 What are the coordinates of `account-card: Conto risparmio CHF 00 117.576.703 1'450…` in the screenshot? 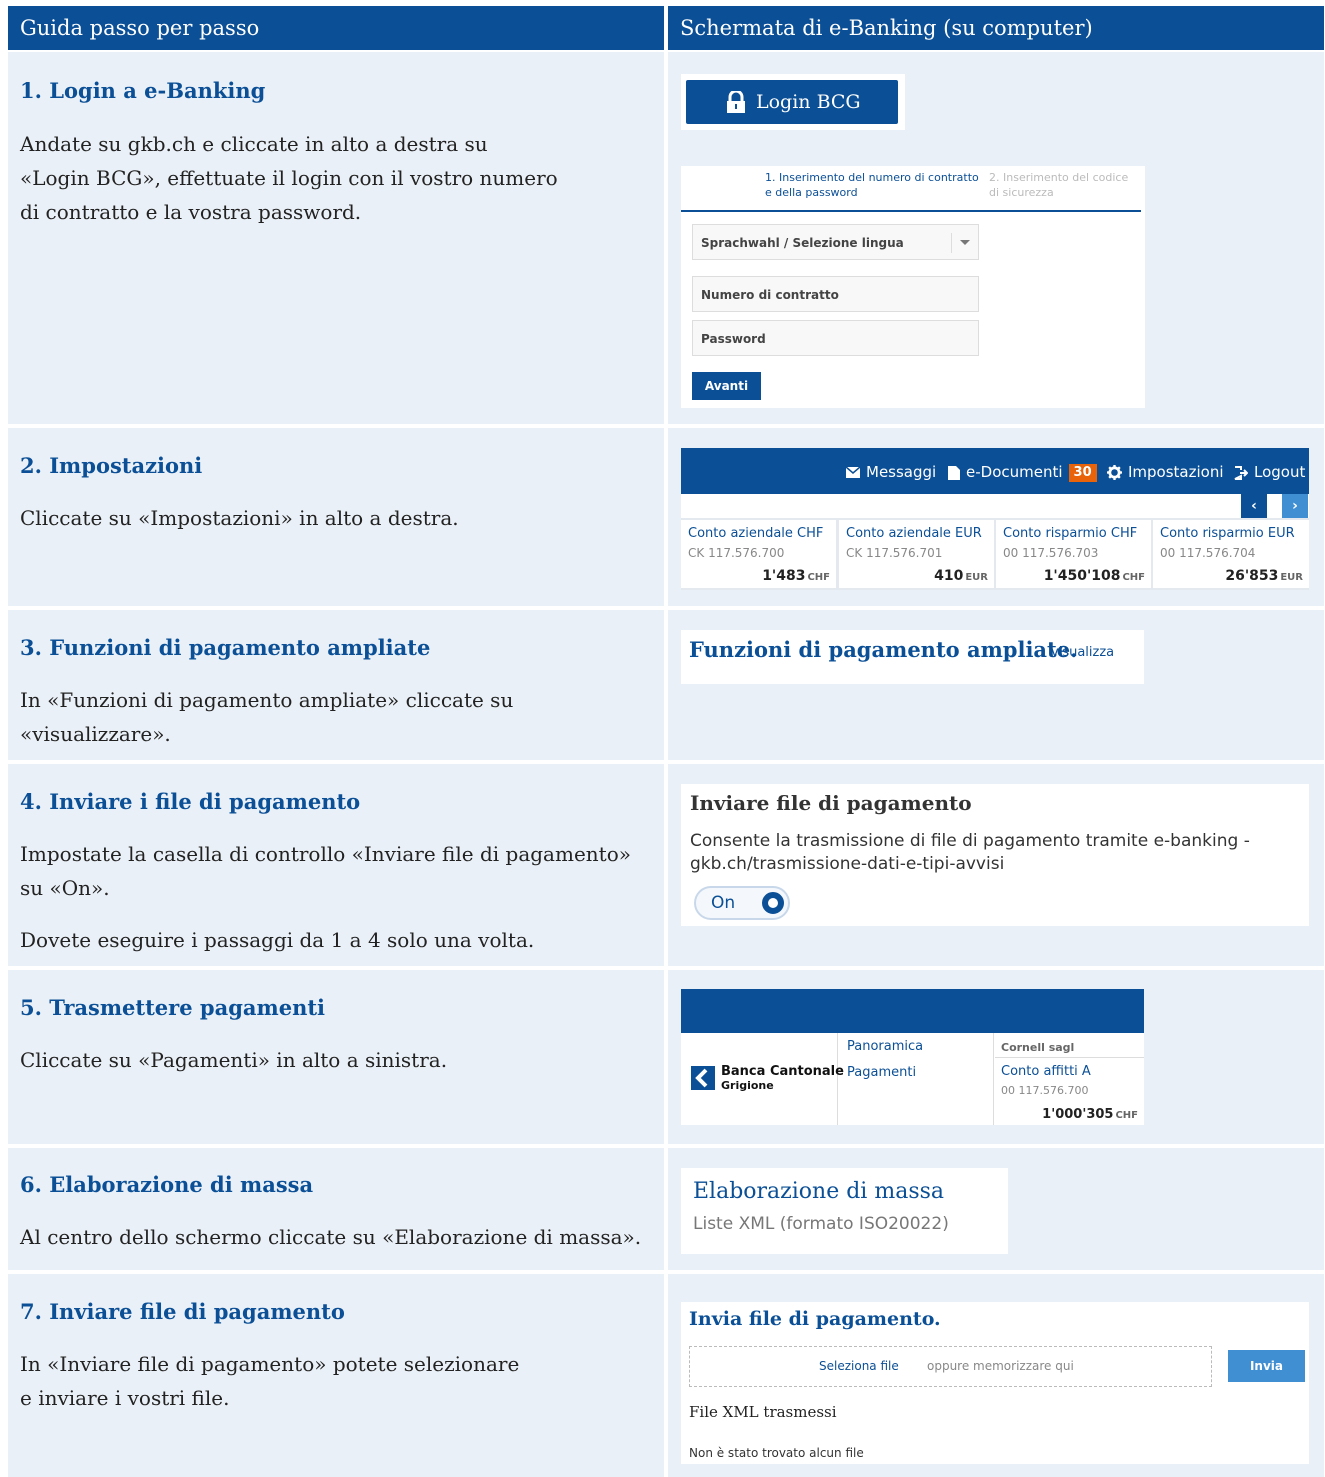 It's located at (1073, 554).